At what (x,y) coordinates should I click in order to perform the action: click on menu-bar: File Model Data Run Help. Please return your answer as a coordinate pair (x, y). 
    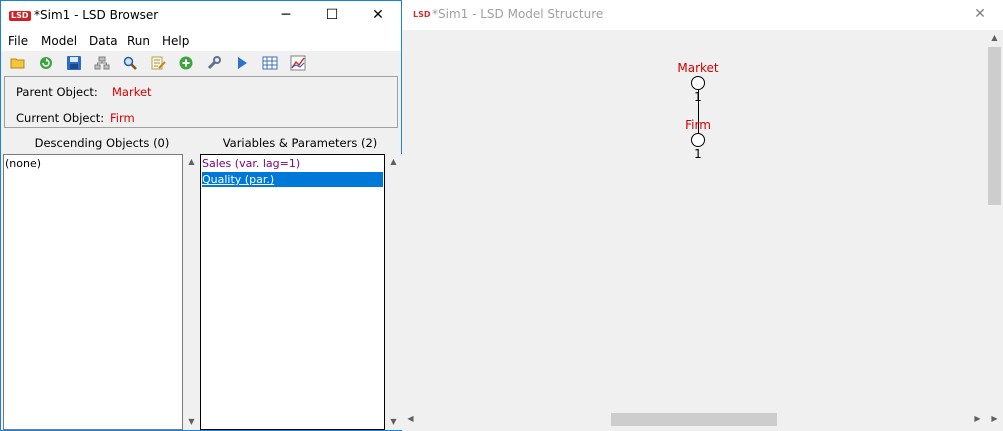
    Looking at the image, I should click on (201, 41).